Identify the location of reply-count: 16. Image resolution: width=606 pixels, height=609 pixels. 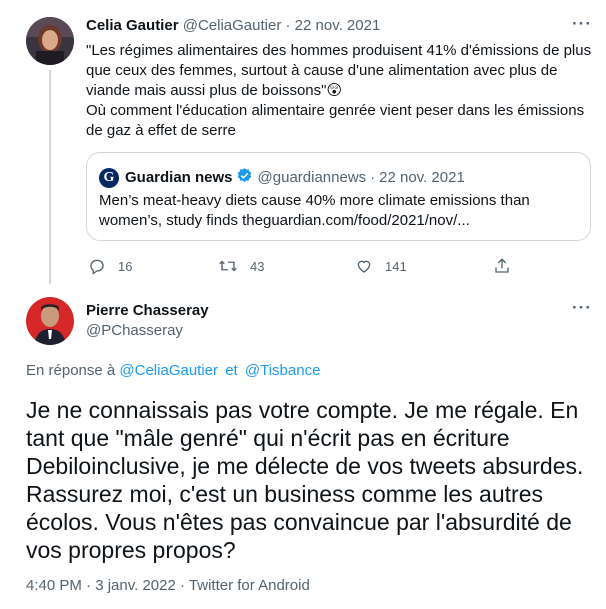
(125, 266).